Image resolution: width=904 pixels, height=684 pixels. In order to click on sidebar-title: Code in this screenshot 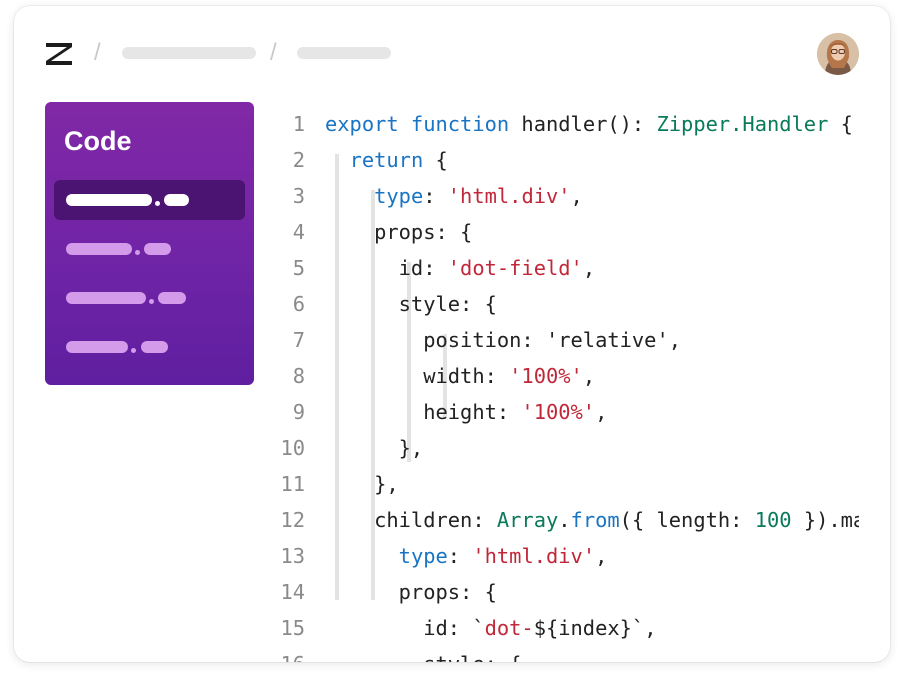, I will do `click(98, 141)`.